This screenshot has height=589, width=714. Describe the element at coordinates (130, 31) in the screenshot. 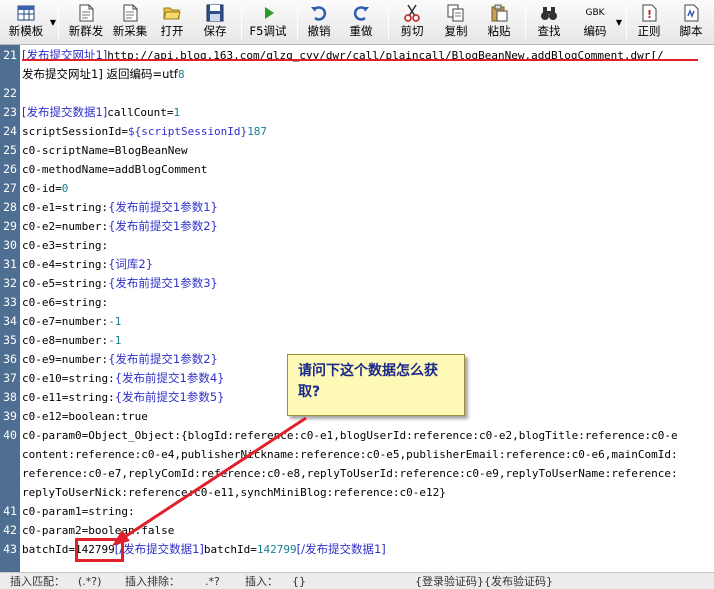

I see `new-collect-label: 新采集` at that location.